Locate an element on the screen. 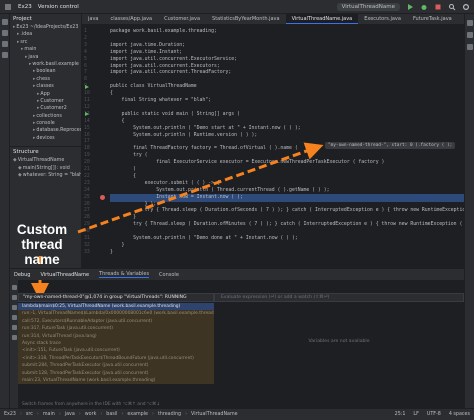 The image size is (474, 420). database-tool-icon is located at coordinates (470, 35).